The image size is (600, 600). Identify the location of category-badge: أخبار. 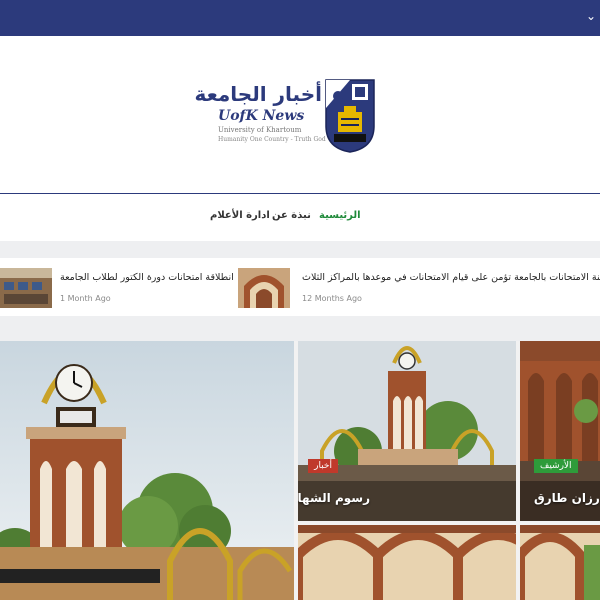
(323, 466).